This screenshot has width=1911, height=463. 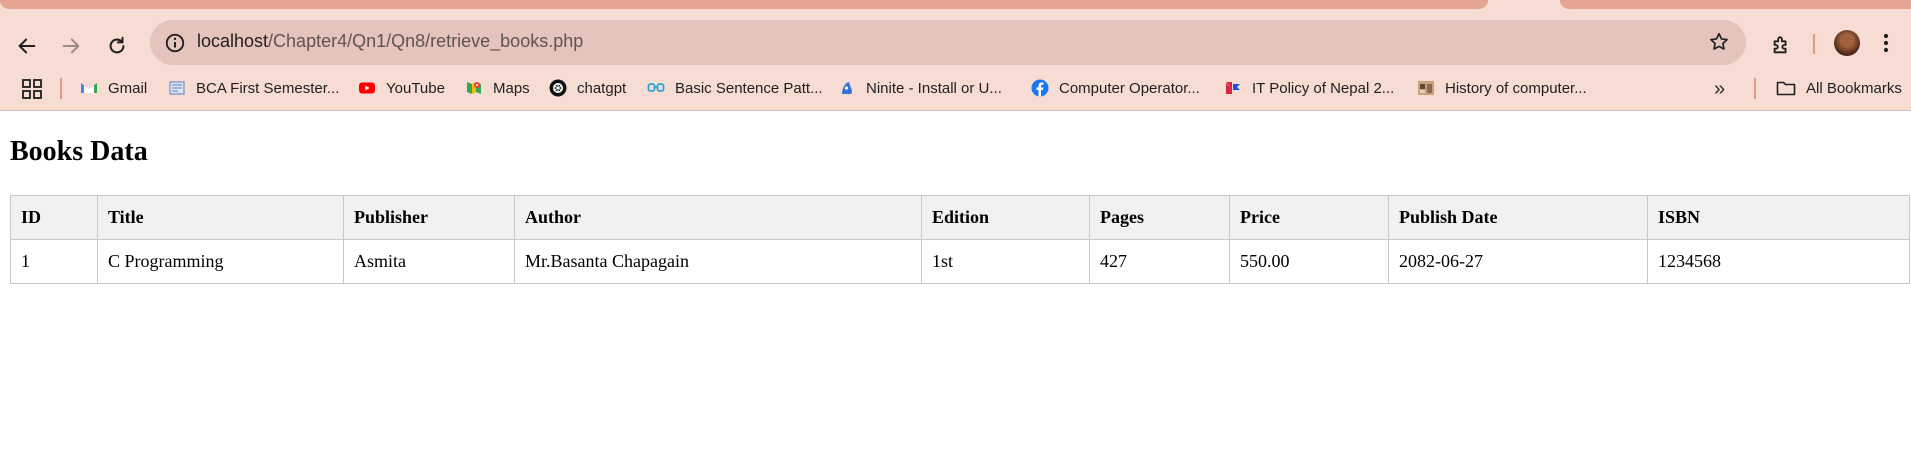 What do you see at coordinates (1233, 88) in the screenshot?
I see `it-policy-icon` at bounding box center [1233, 88].